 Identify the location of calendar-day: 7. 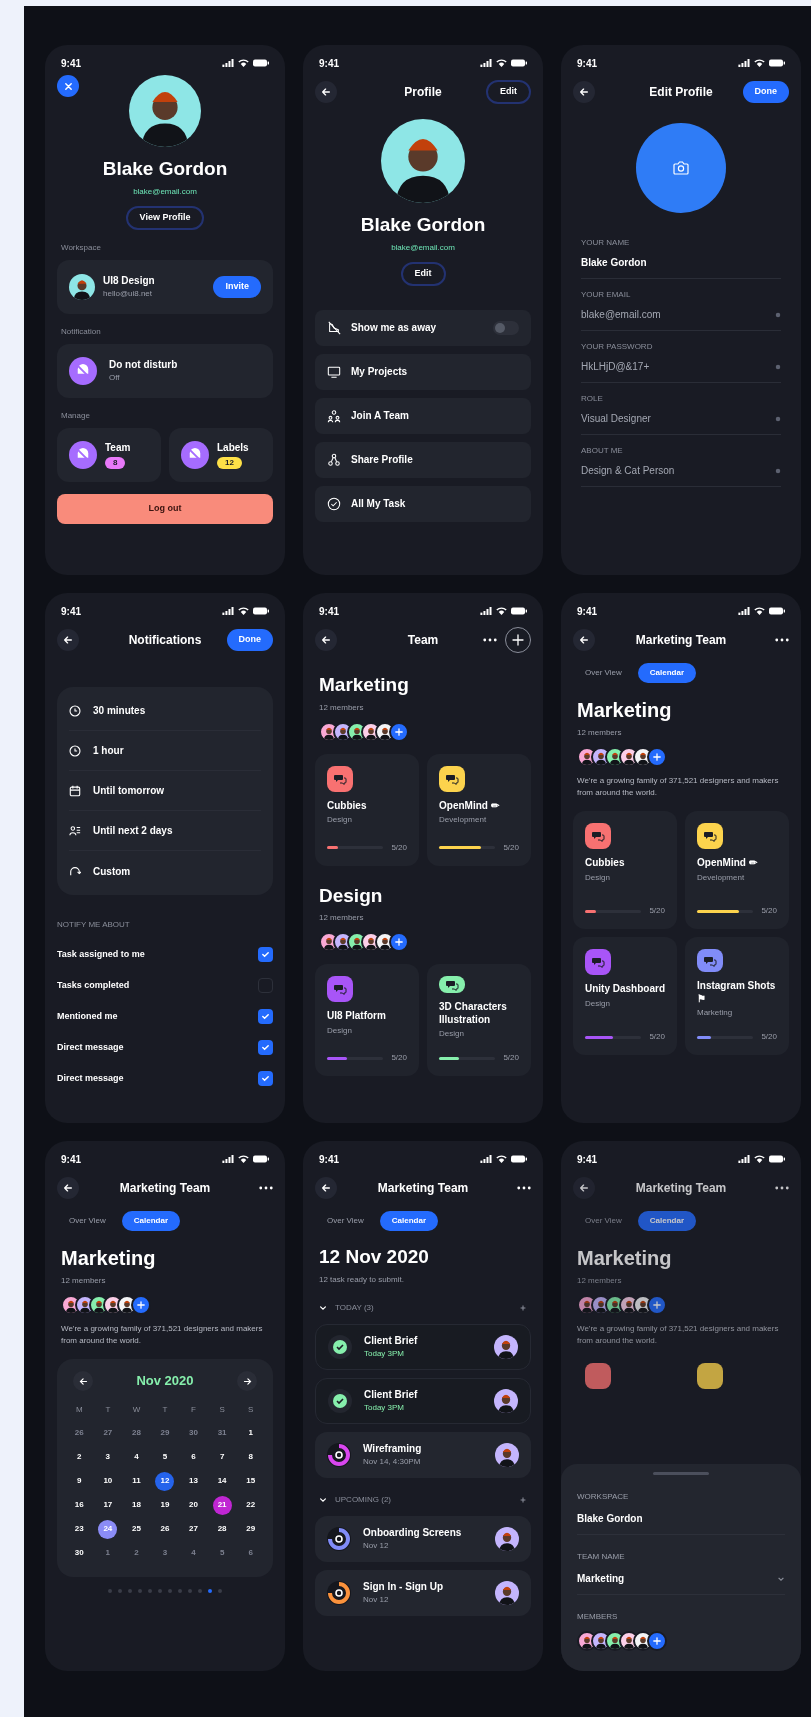
(222, 1457).